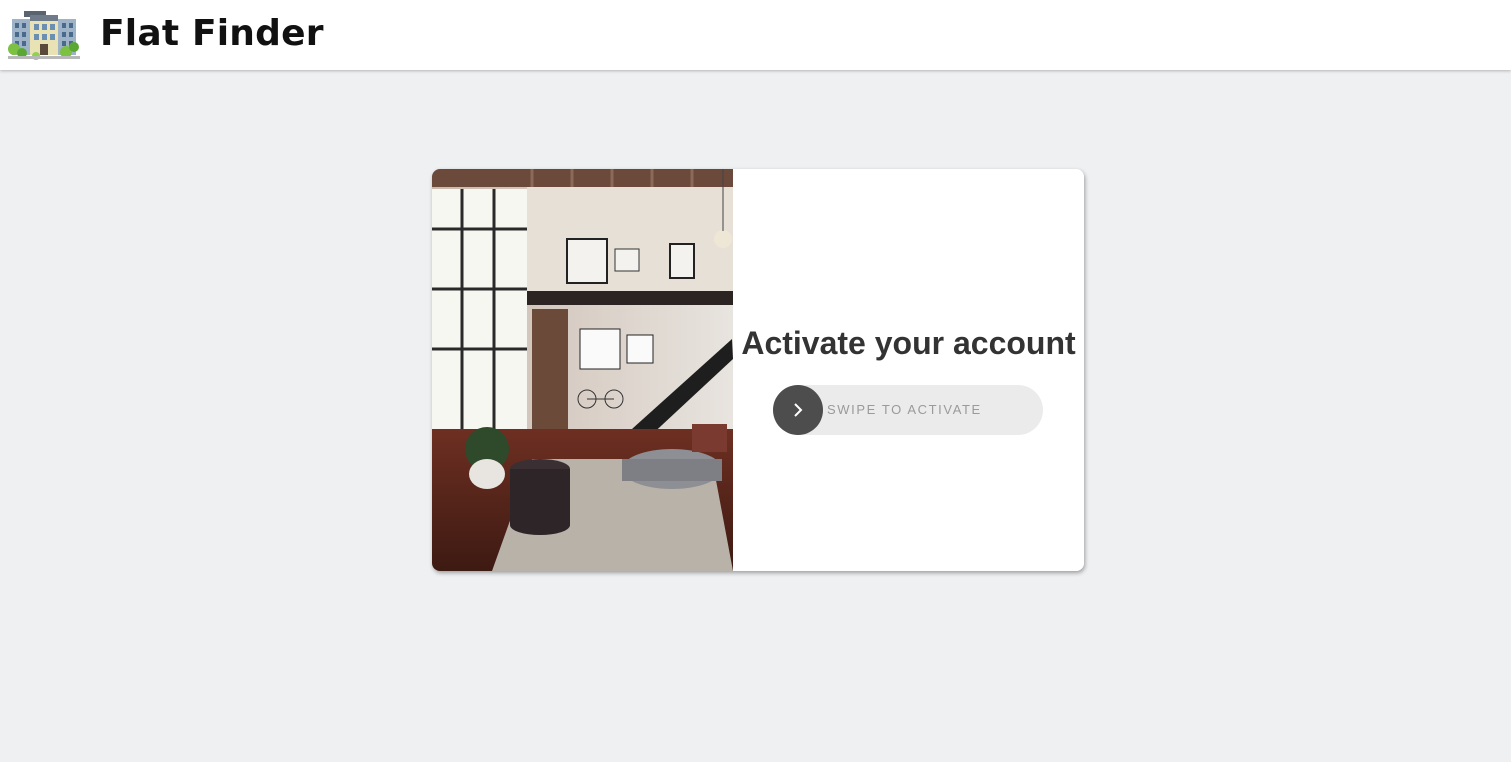 The image size is (1511, 762). I want to click on swipe-handle, so click(798, 410).